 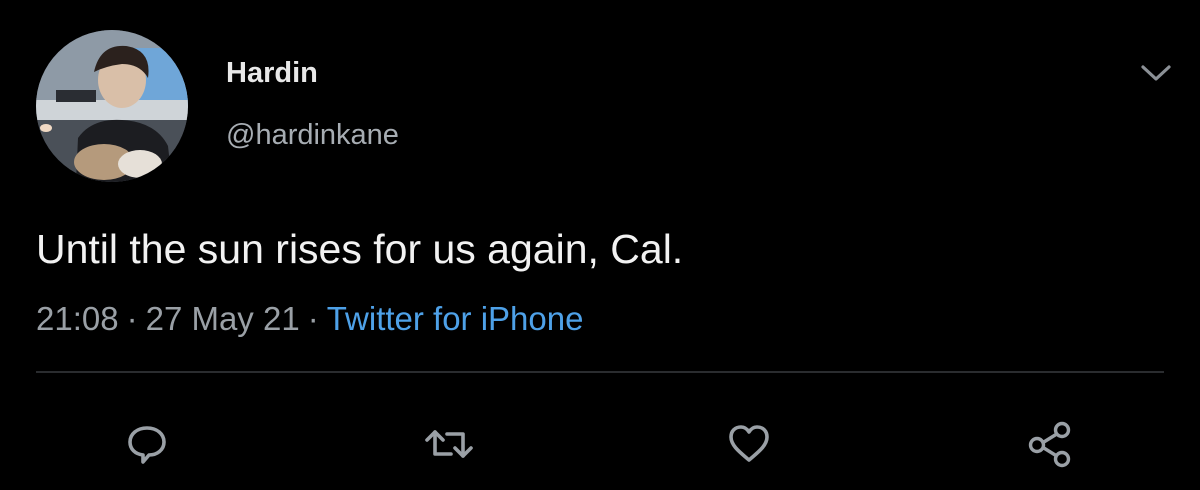 I want to click on author-avatar, so click(x=112, y=106).